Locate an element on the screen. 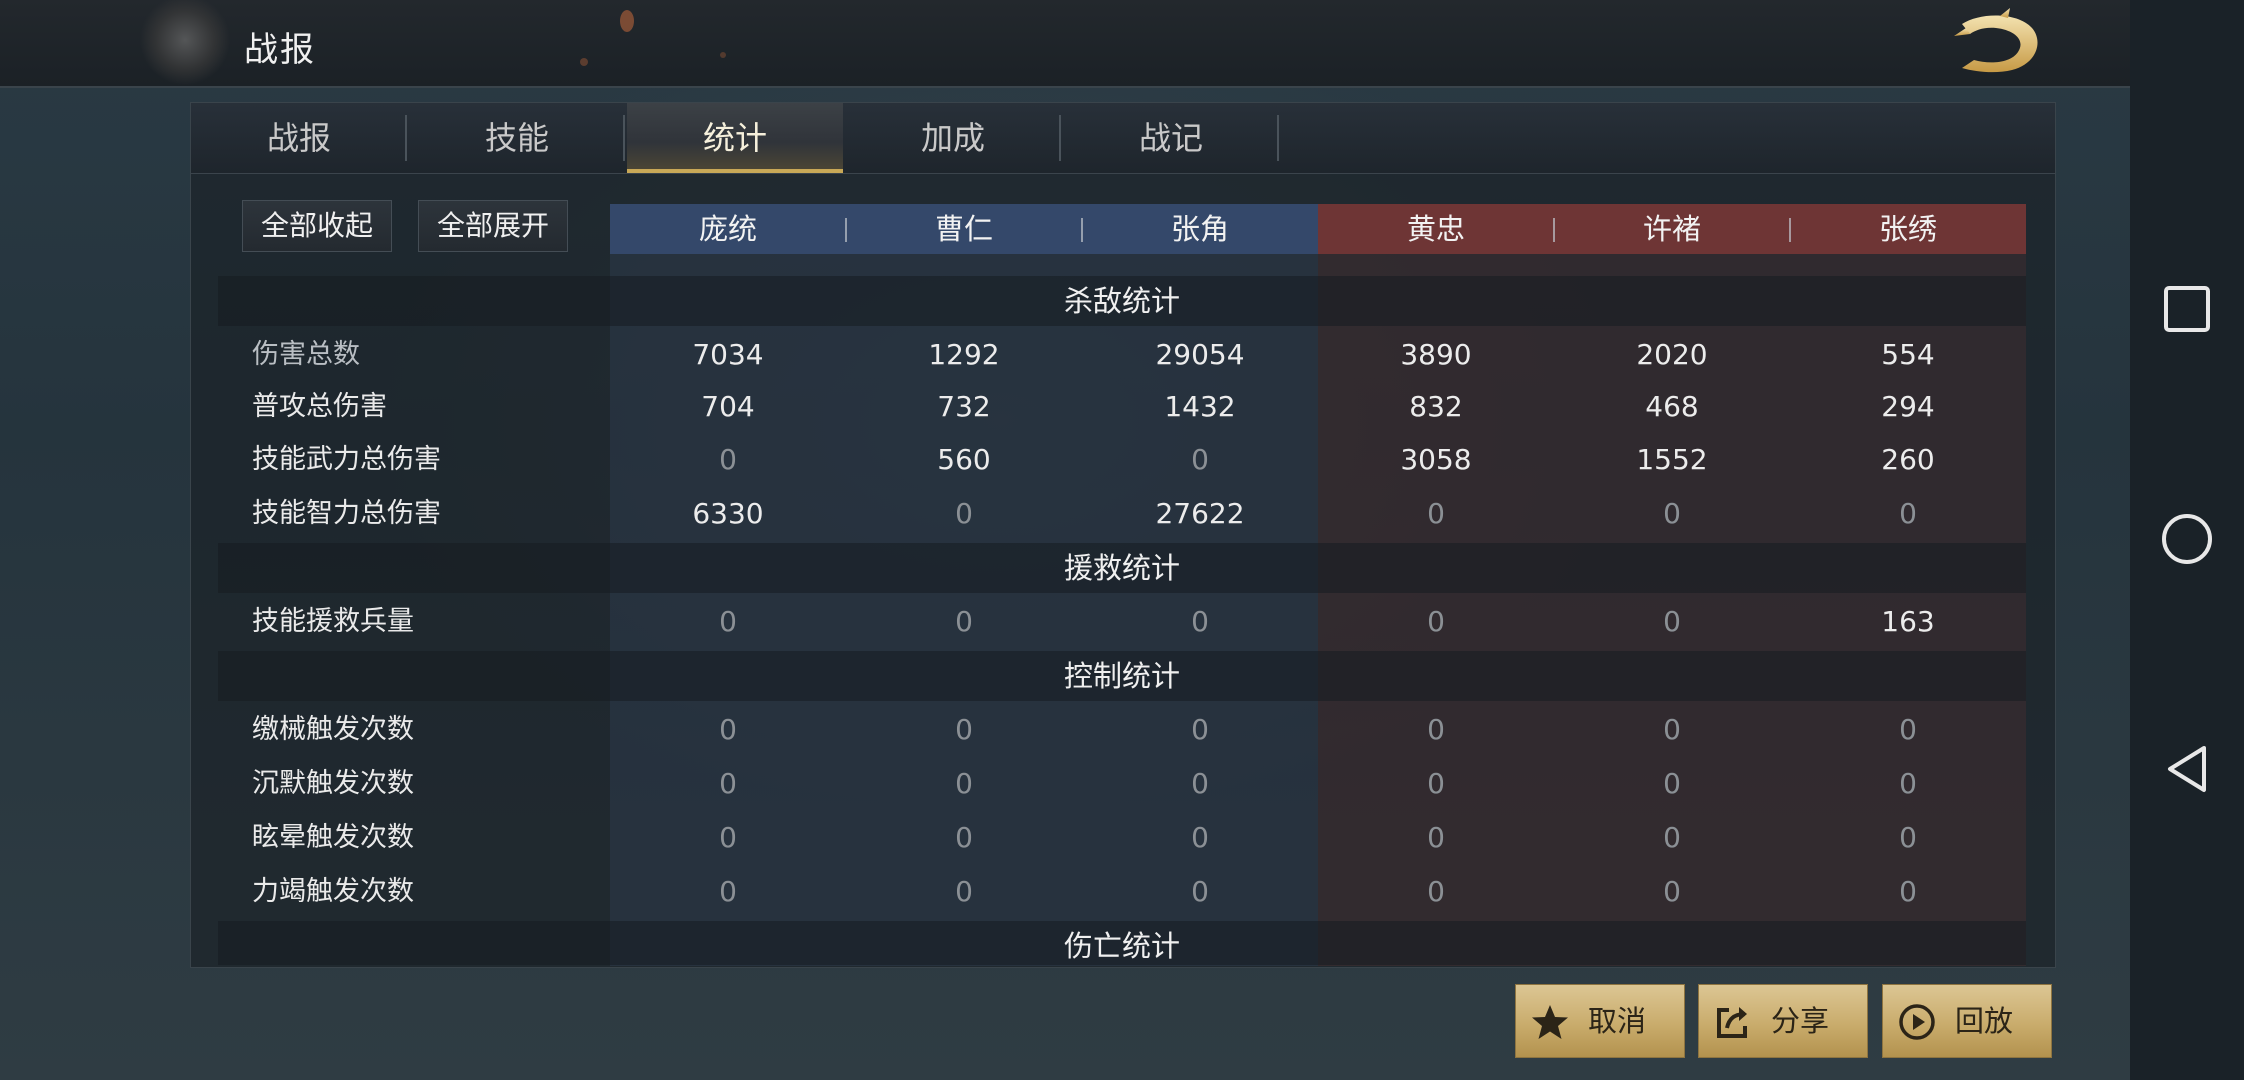  table-row: 技能武力总伤害 0 560 0 3058 1552 260 is located at coordinates (1122, 460).